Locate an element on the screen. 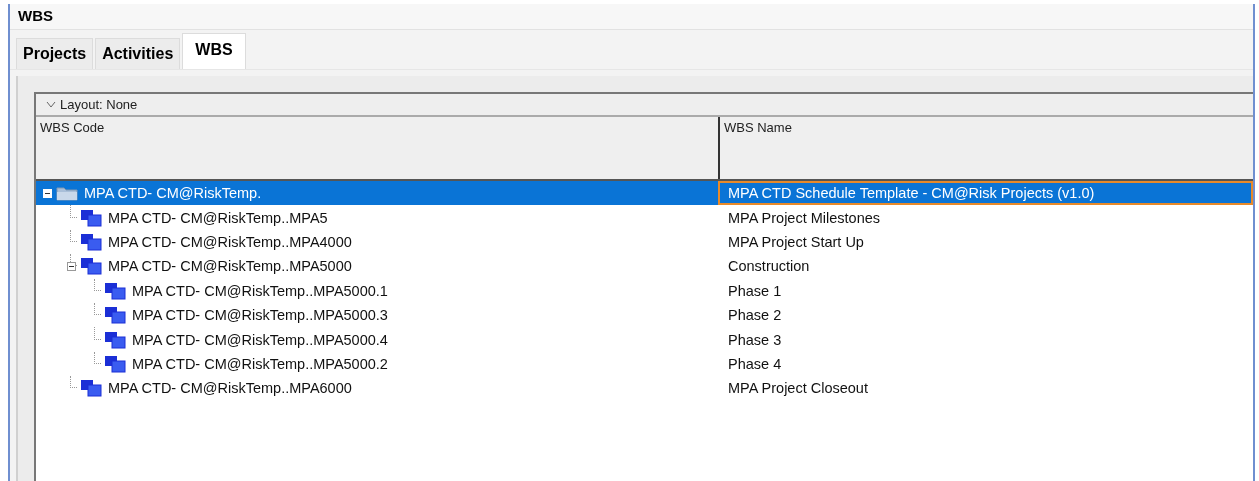 Image resolution: width=1259 pixels, height=481 pixels. wbs-name: MPA Project Milestones is located at coordinates (804, 218).